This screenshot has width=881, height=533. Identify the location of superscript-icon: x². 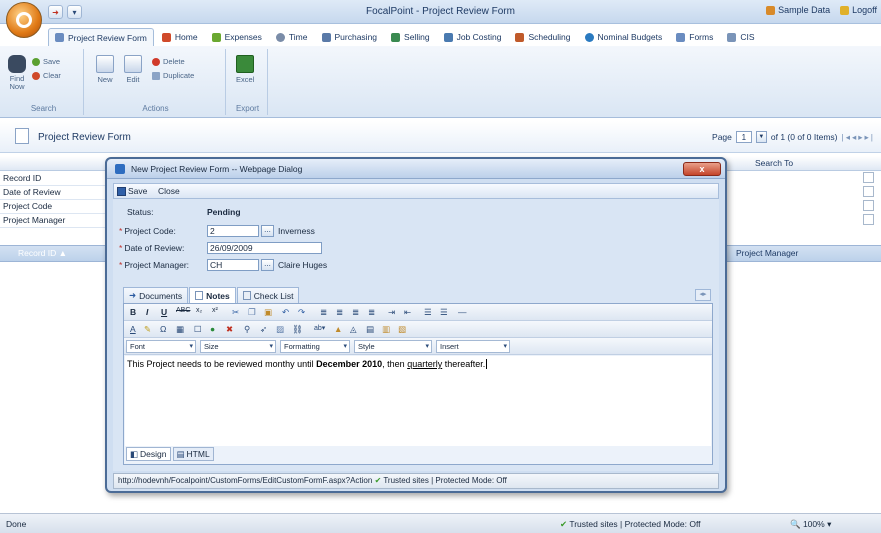
(215, 310).